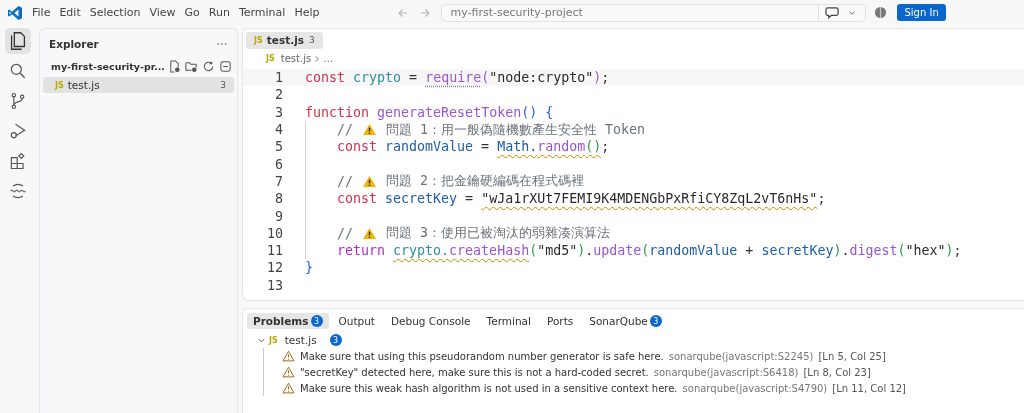 The image size is (1024, 413). Describe the element at coordinates (74, 44) in the screenshot. I see `sidebar-title: Explorer` at that location.